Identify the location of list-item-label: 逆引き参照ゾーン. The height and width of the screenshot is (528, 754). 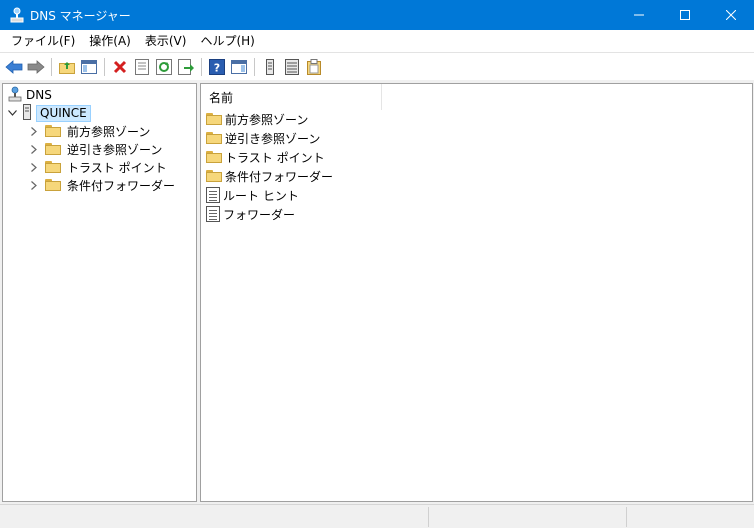
(273, 138).